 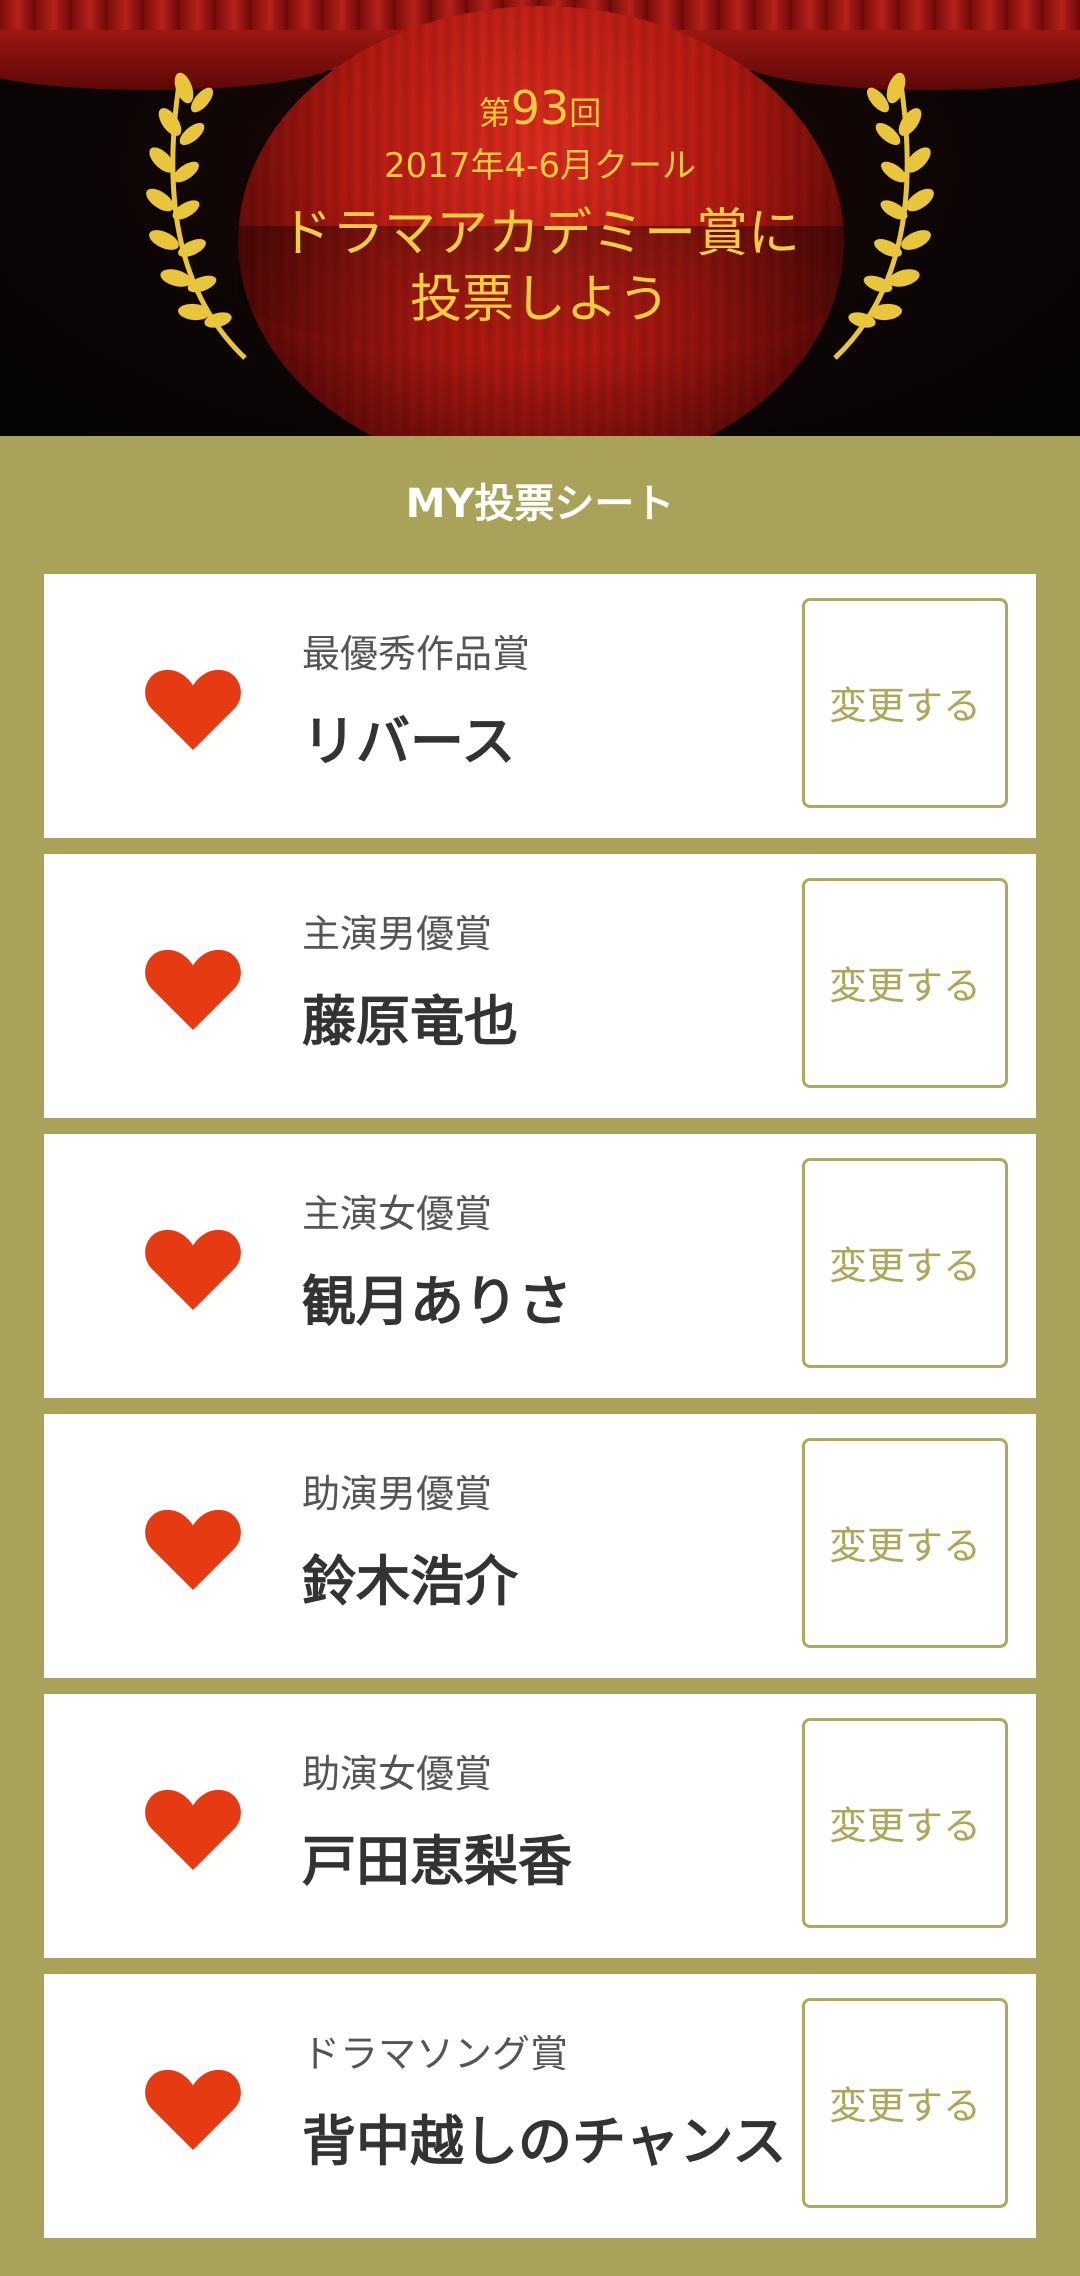 I want to click on headline: ドラマアカデミー賞に 投票しよう, so click(x=539, y=267).